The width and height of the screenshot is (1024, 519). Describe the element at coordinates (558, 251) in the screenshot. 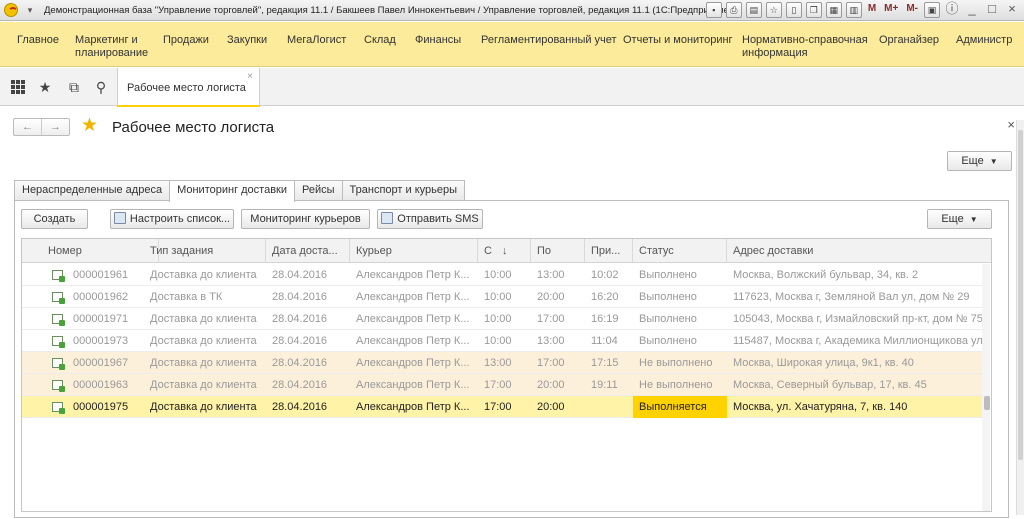

I see `column-to: По` at that location.